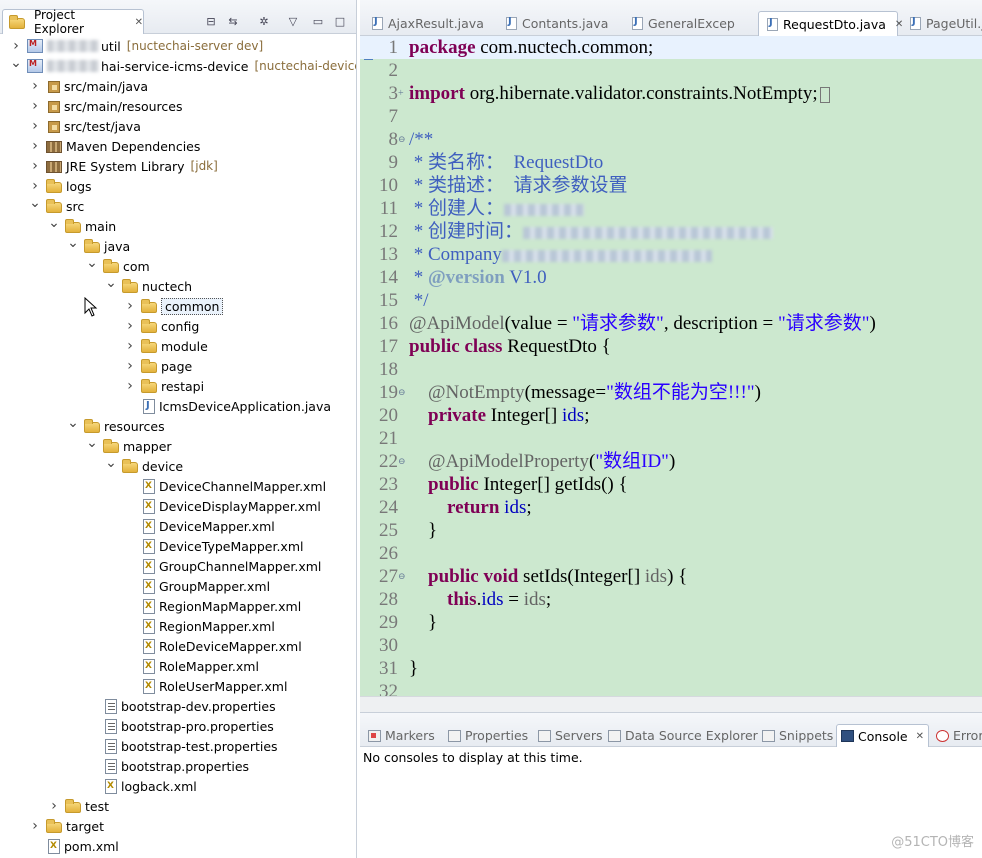 The height and width of the screenshot is (858, 982). Describe the element at coordinates (486, 735) in the screenshot. I see `bottom-tab: Properties` at that location.